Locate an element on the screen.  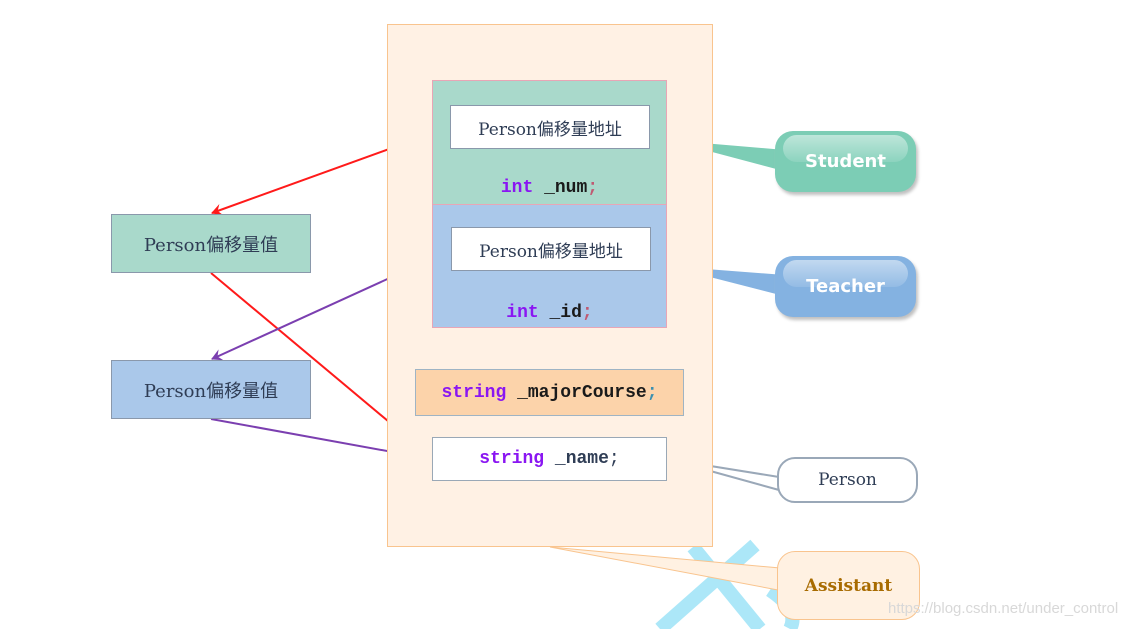
member-name: _majorCourse is located at coordinates (576, 392).